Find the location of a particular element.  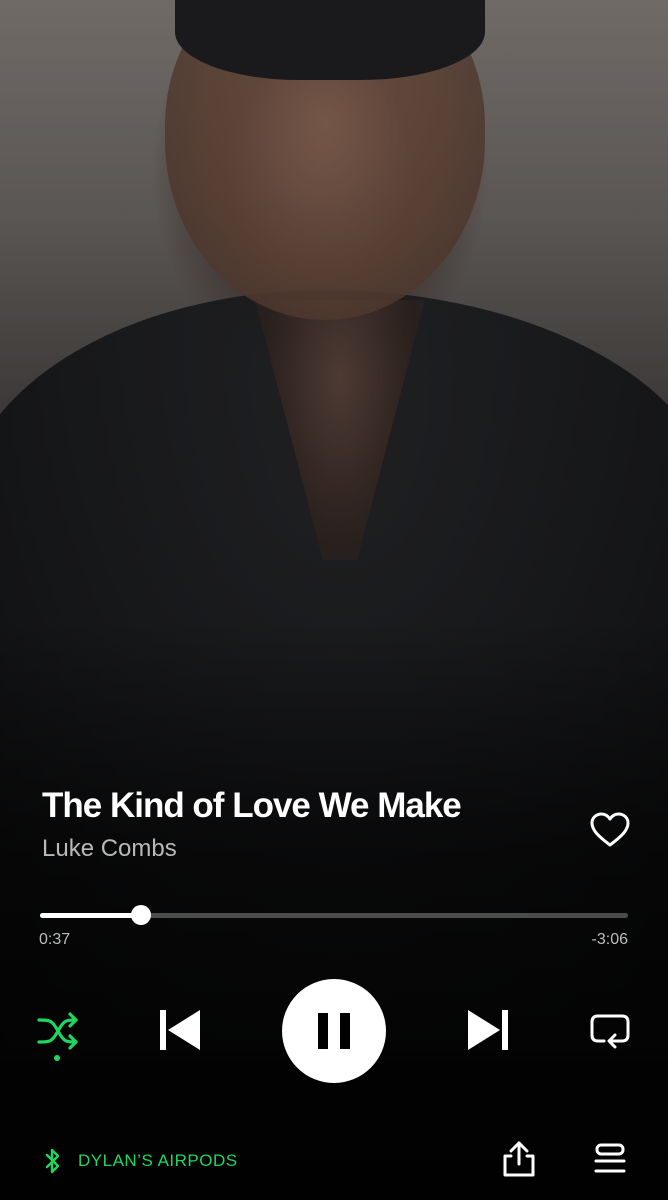

repeat-button is located at coordinates (610, 1030).